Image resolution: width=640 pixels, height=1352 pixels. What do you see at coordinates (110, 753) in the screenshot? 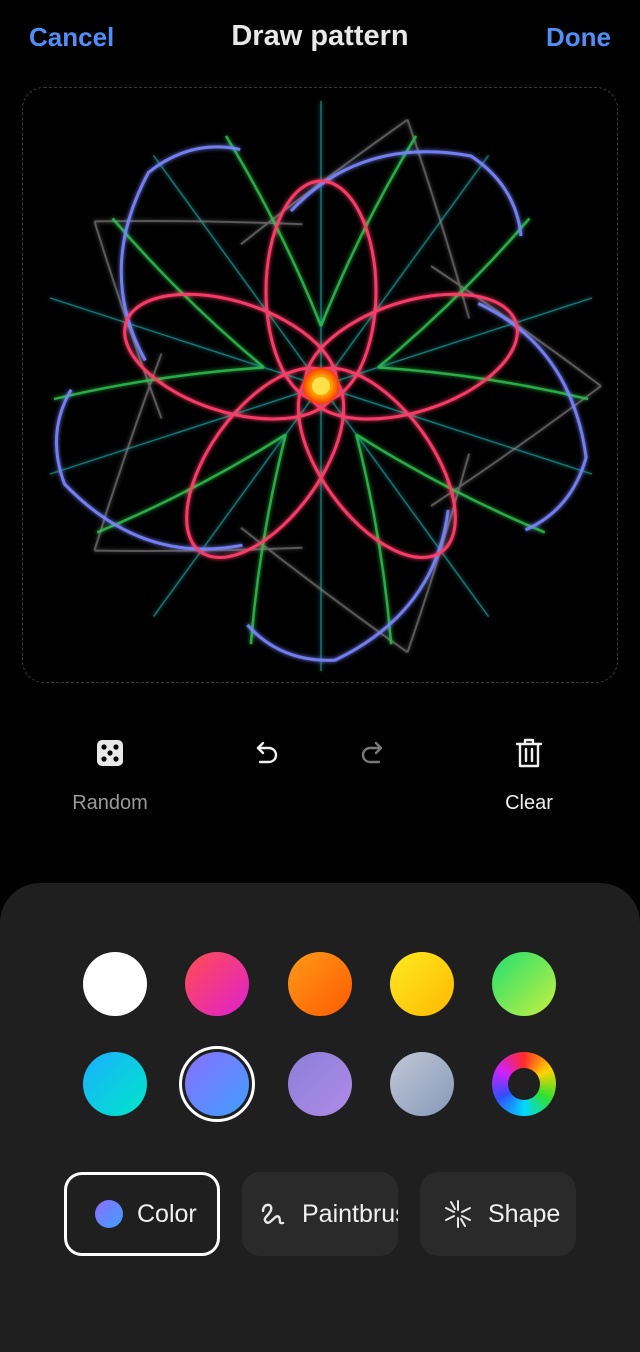
I see `dice-icon` at bounding box center [110, 753].